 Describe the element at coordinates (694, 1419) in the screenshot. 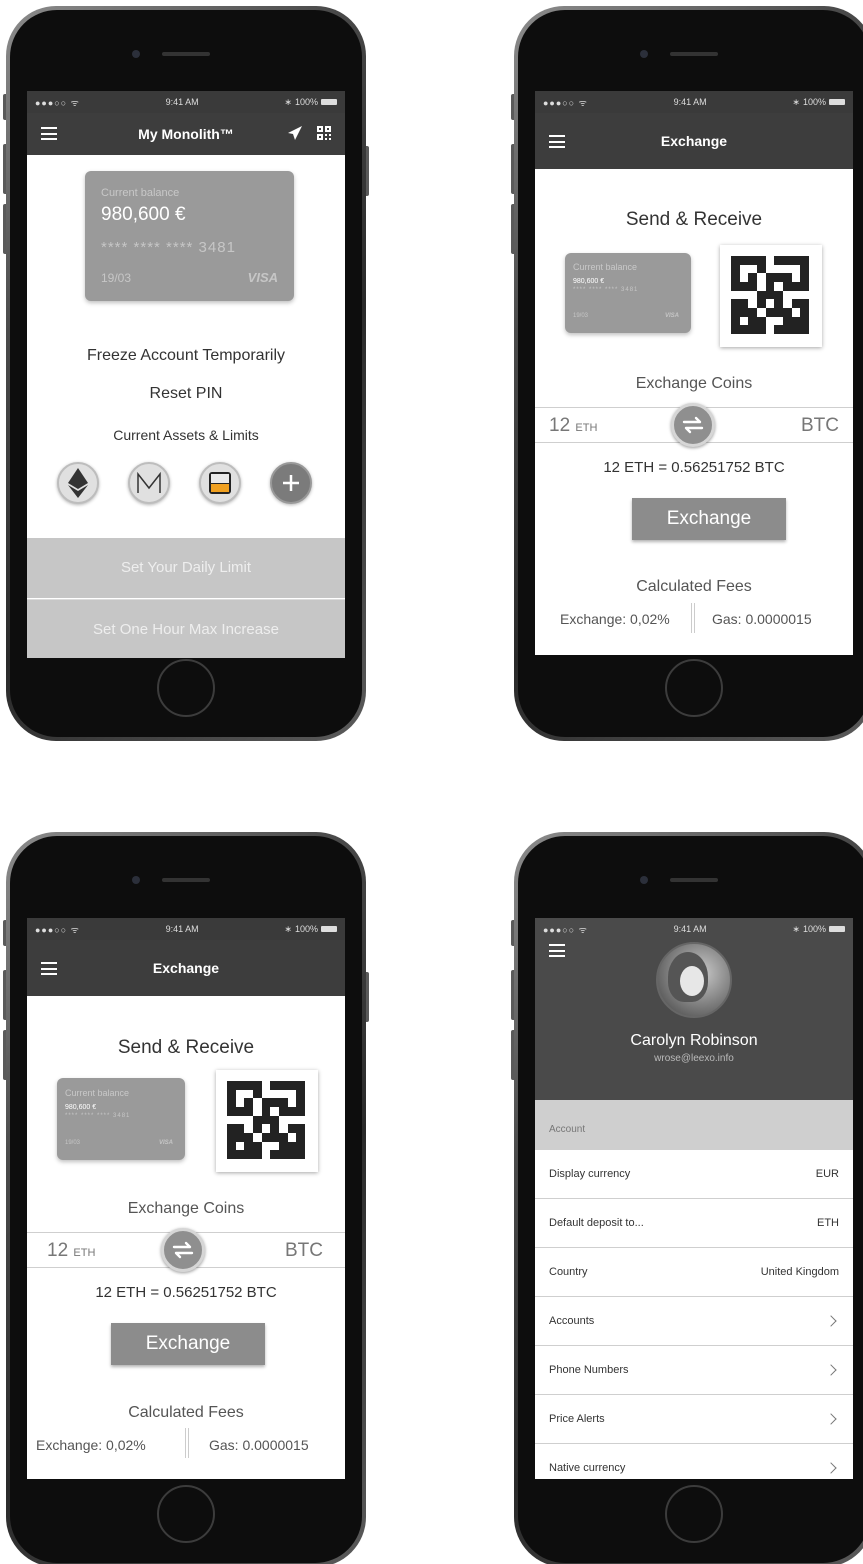

I see `settings-row-price-alerts: Price Alerts` at that location.